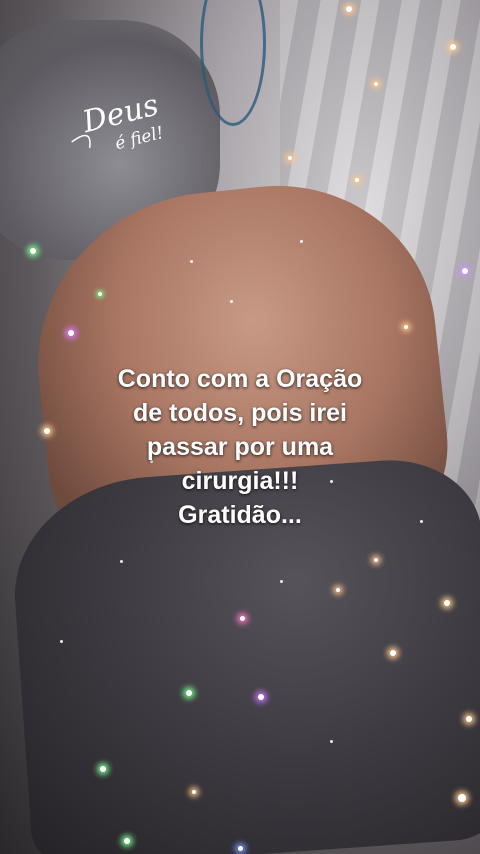 The height and width of the screenshot is (854, 480). Describe the element at coordinates (240, 379) in the screenshot. I see `caption-line: Conto com a Oração` at that location.